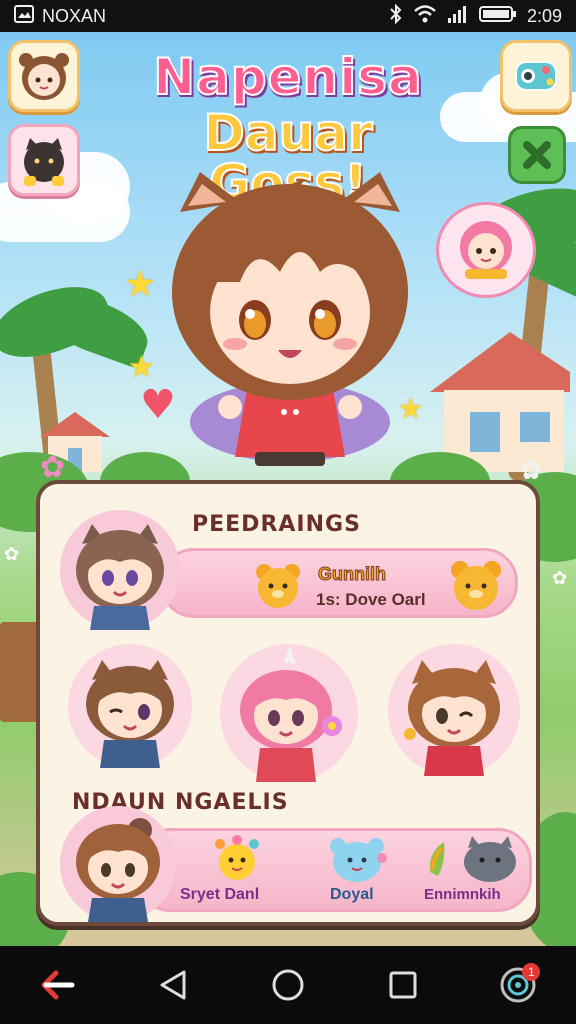 The height and width of the screenshot is (1024, 576). I want to click on recents-square-icon, so click(403, 985).